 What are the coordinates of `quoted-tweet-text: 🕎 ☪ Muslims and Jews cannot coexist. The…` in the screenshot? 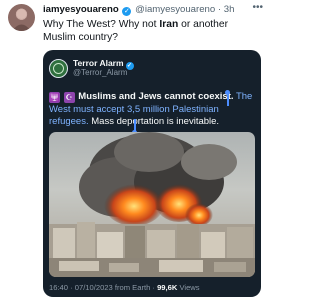 It's located at (153, 110).